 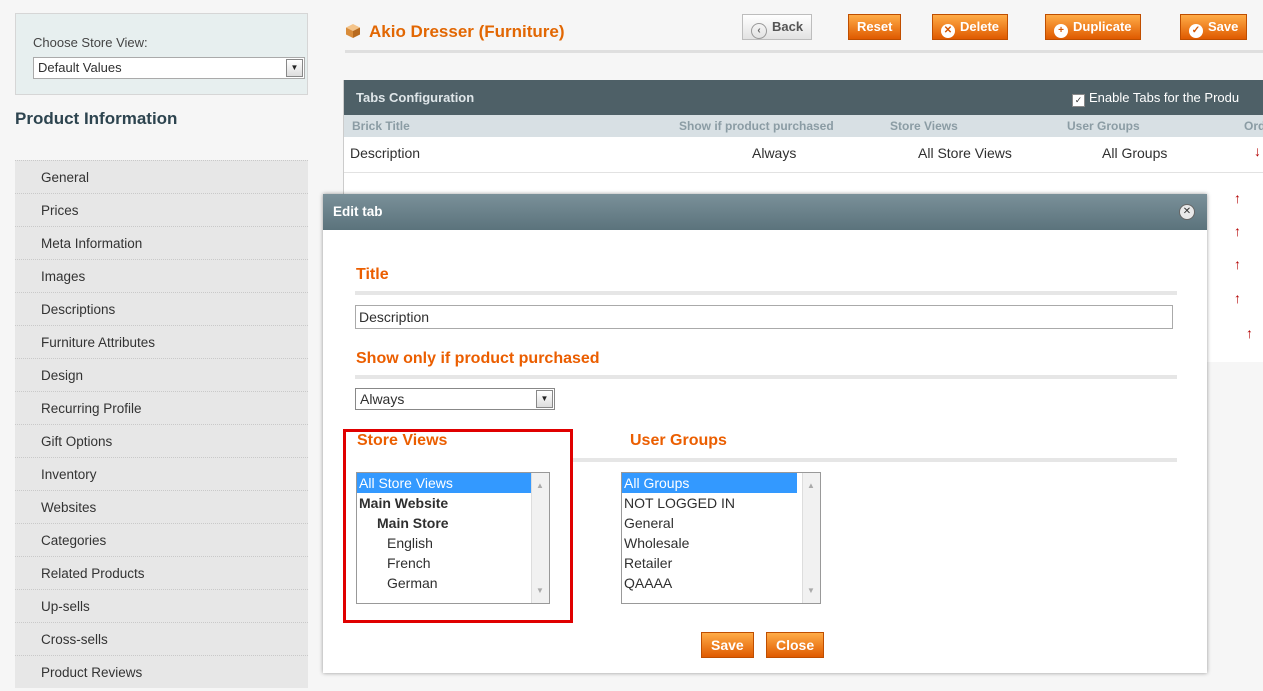 What do you see at coordinates (353, 31) in the screenshot?
I see `product-cube-icon` at bounding box center [353, 31].